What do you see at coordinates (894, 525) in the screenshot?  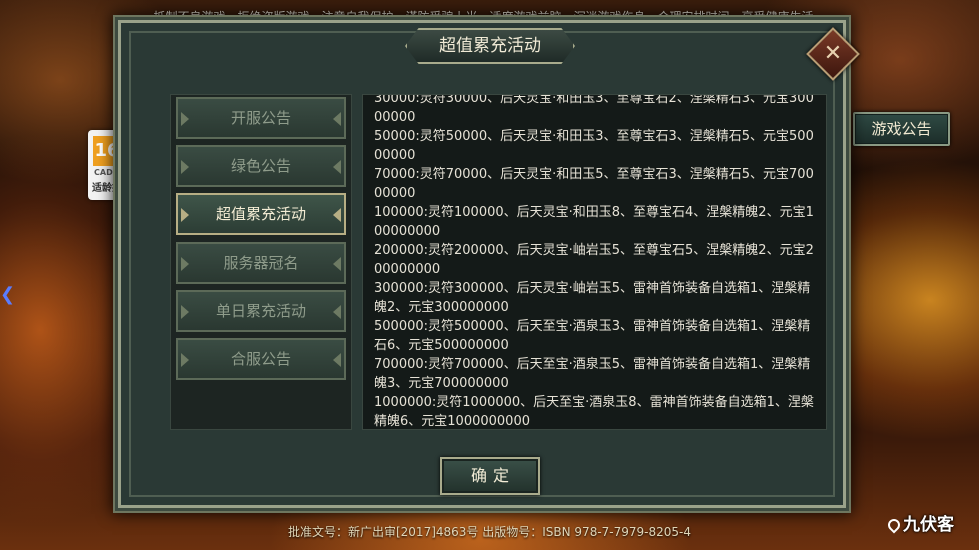 I see `location-pin-icon` at bounding box center [894, 525].